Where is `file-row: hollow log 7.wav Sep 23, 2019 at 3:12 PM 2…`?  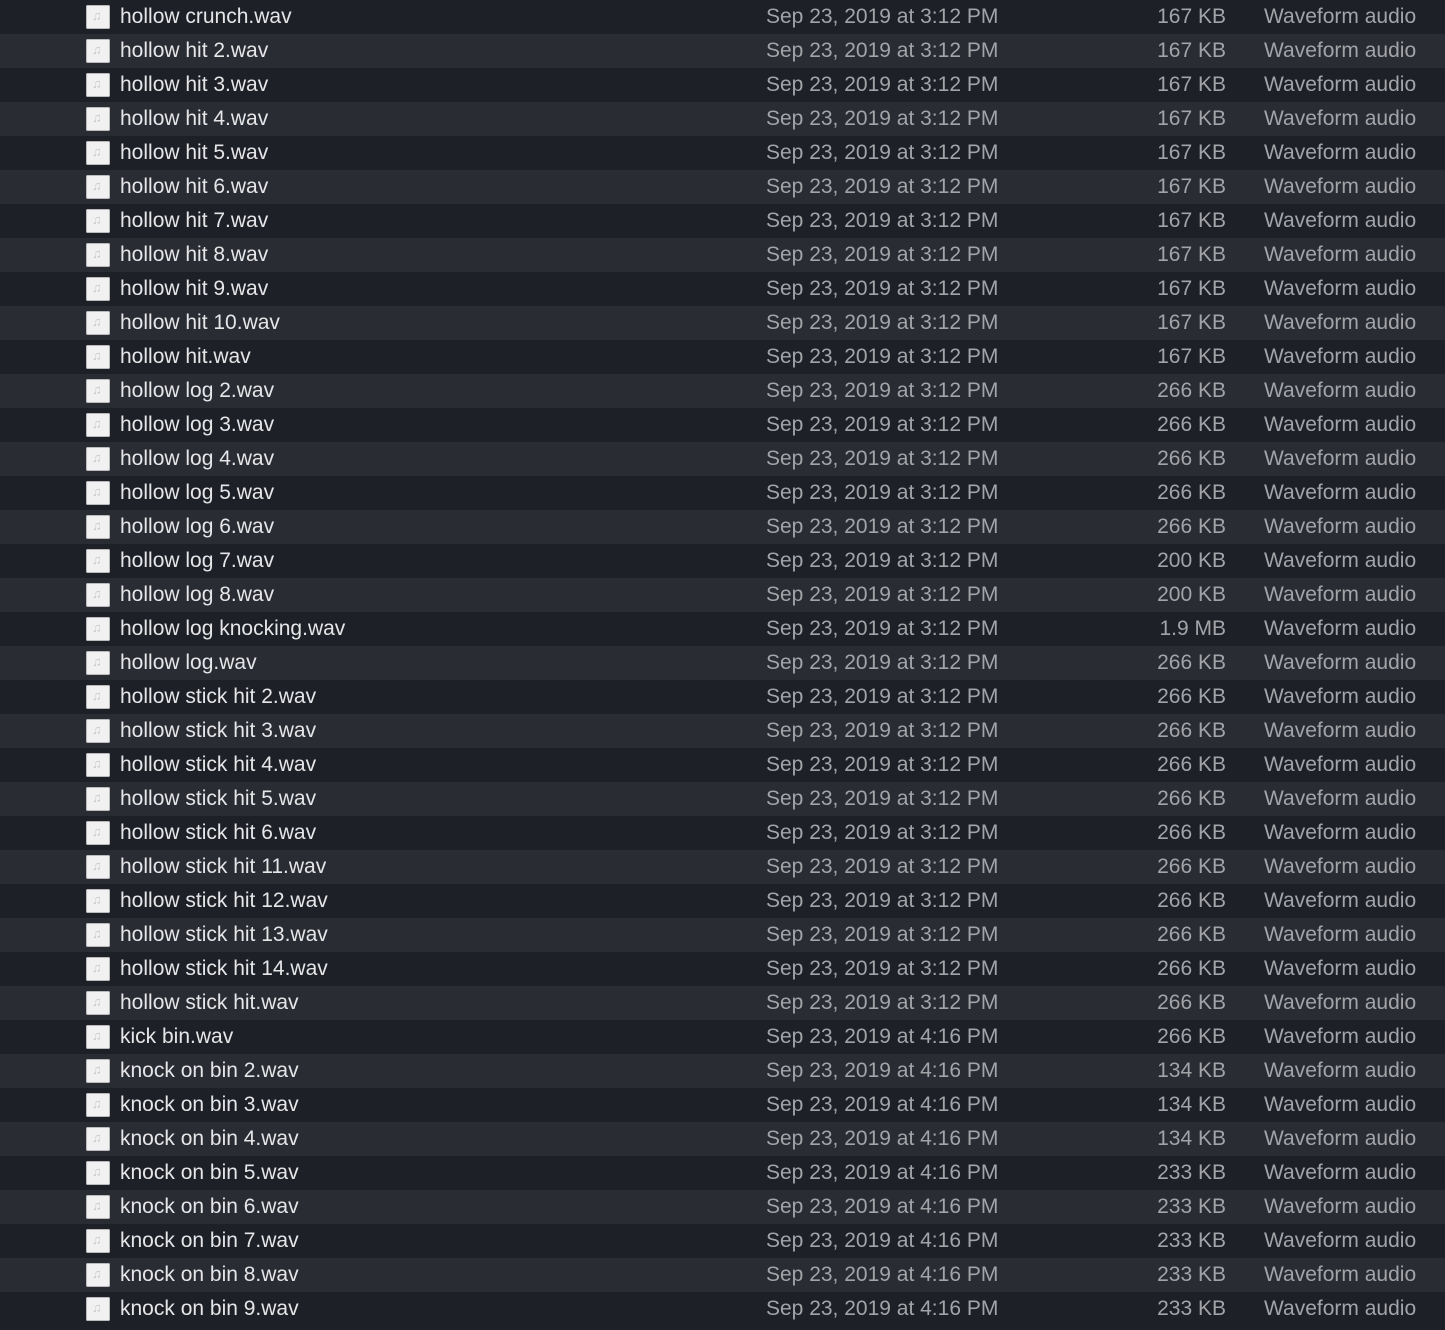 file-row: hollow log 7.wav Sep 23, 2019 at 3:12 PM 2… is located at coordinates (722, 561).